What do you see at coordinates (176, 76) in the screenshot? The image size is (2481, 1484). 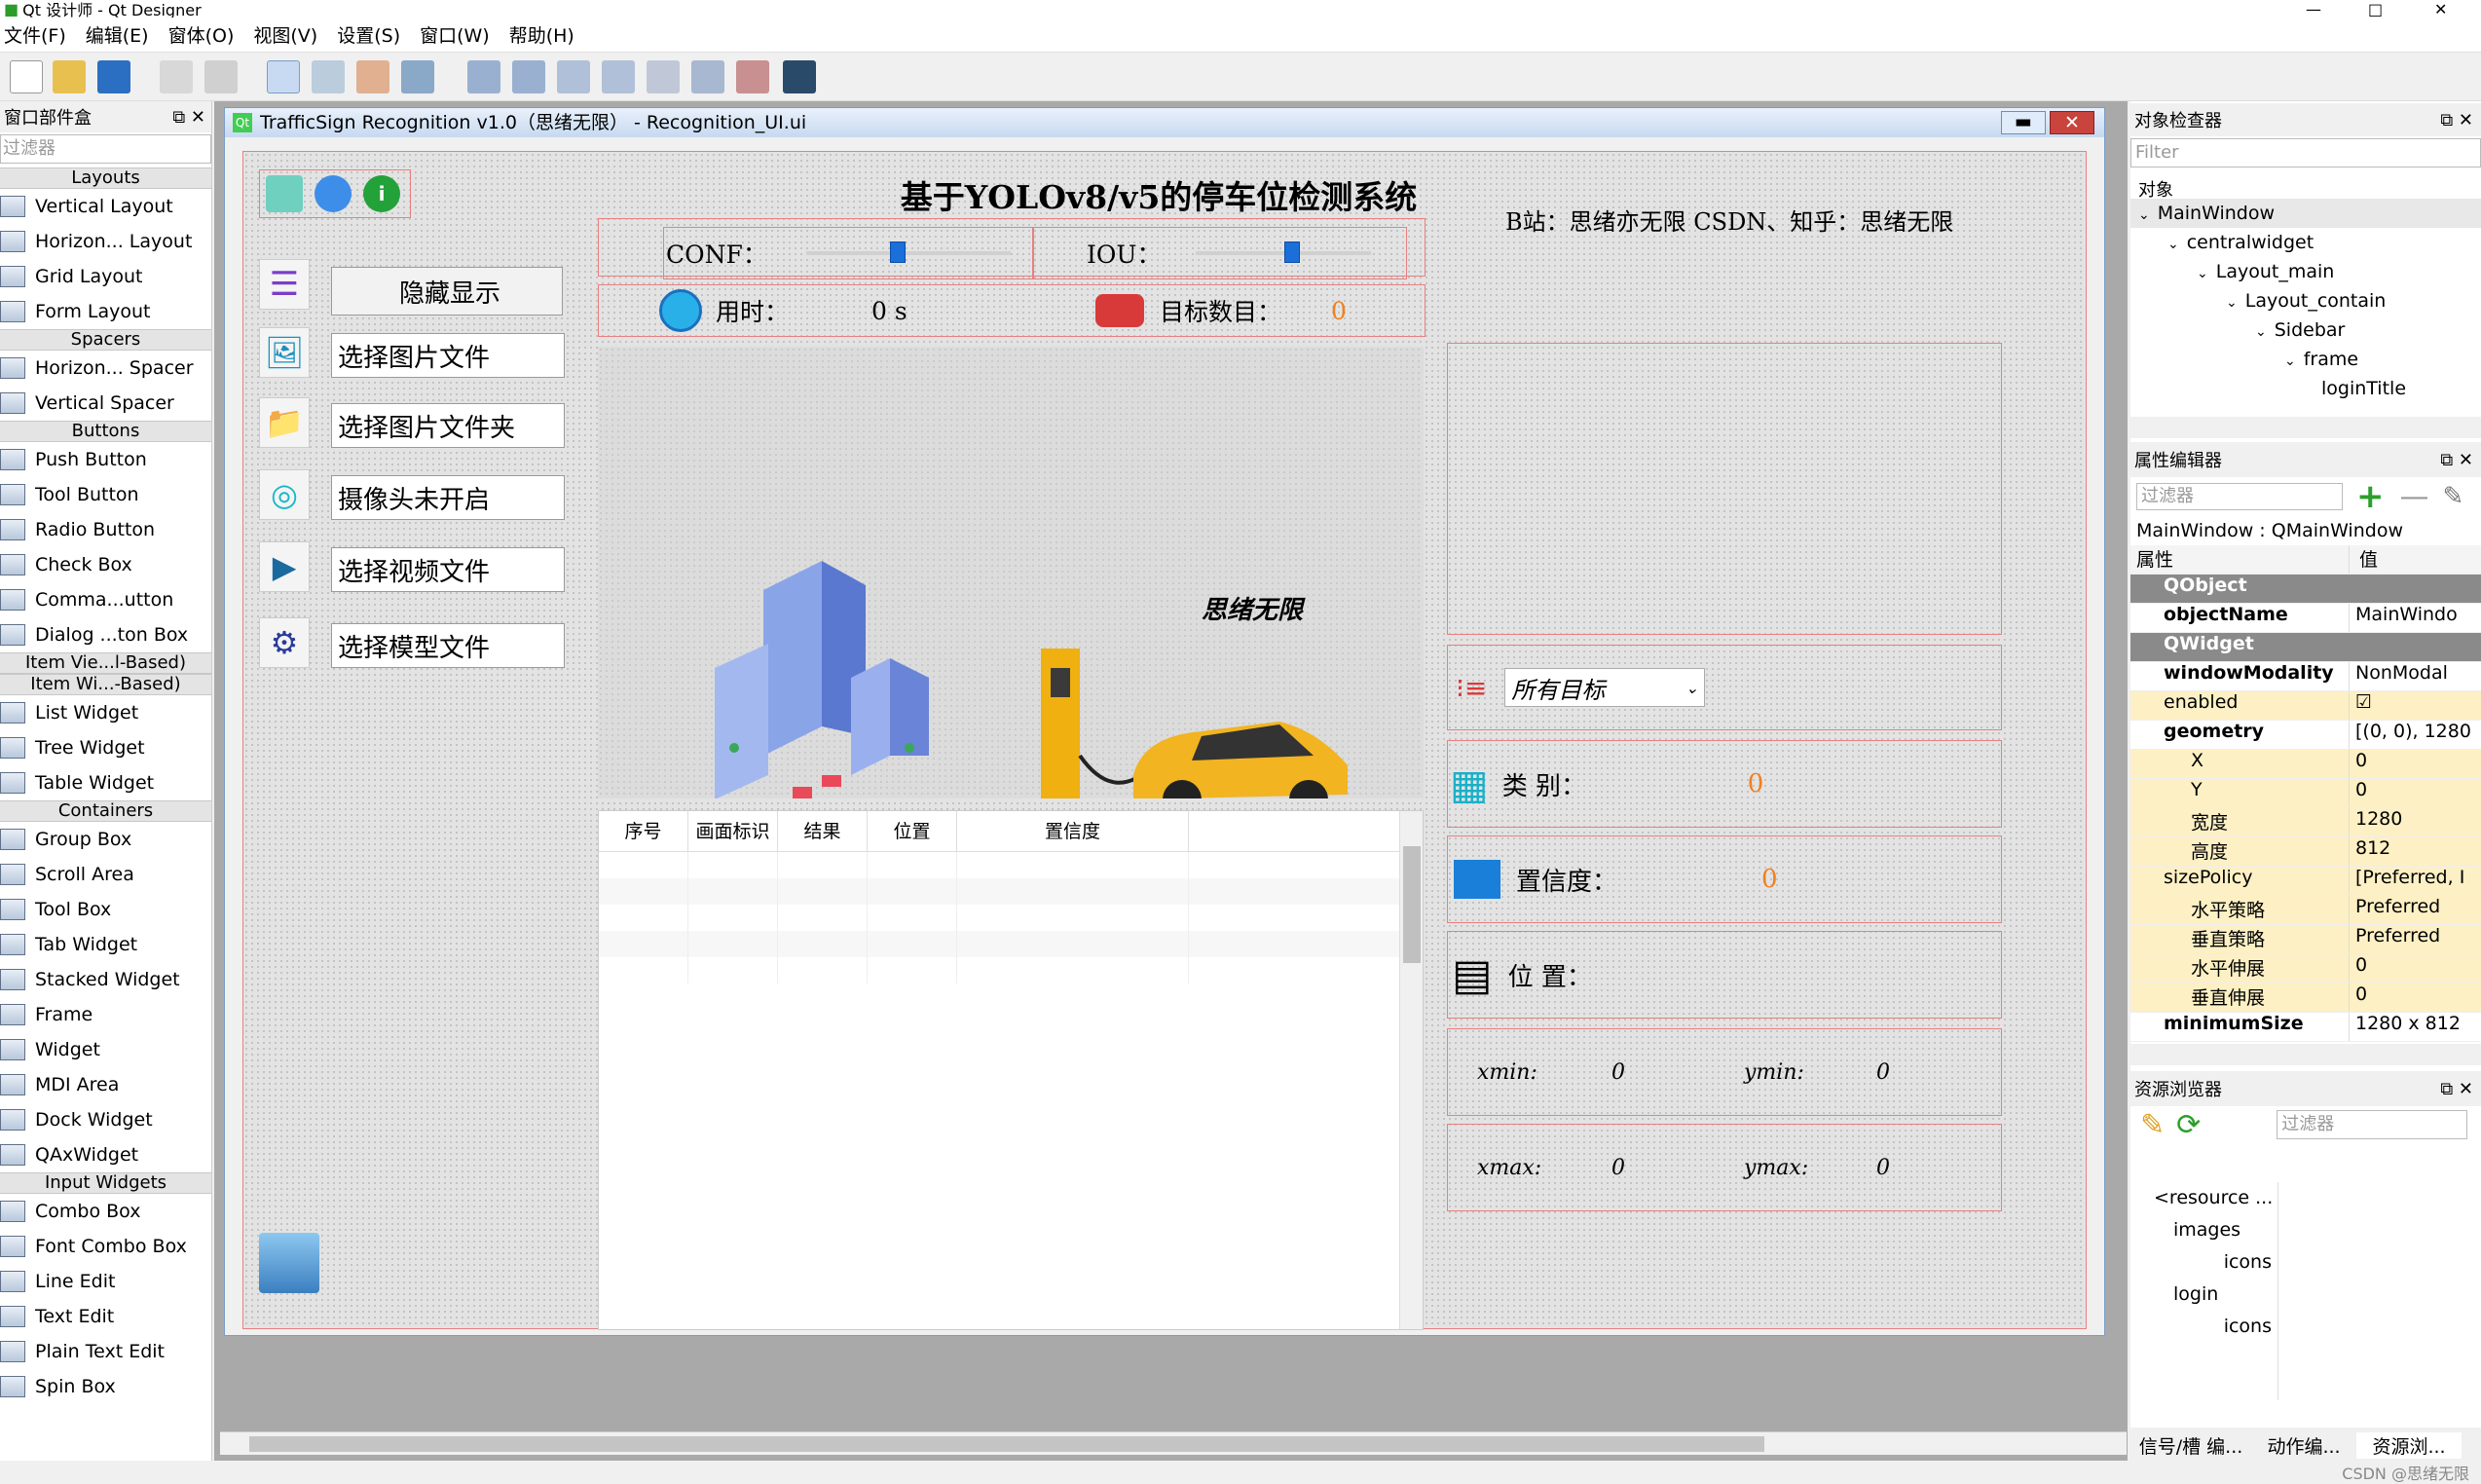 I see `copy-icon` at bounding box center [176, 76].